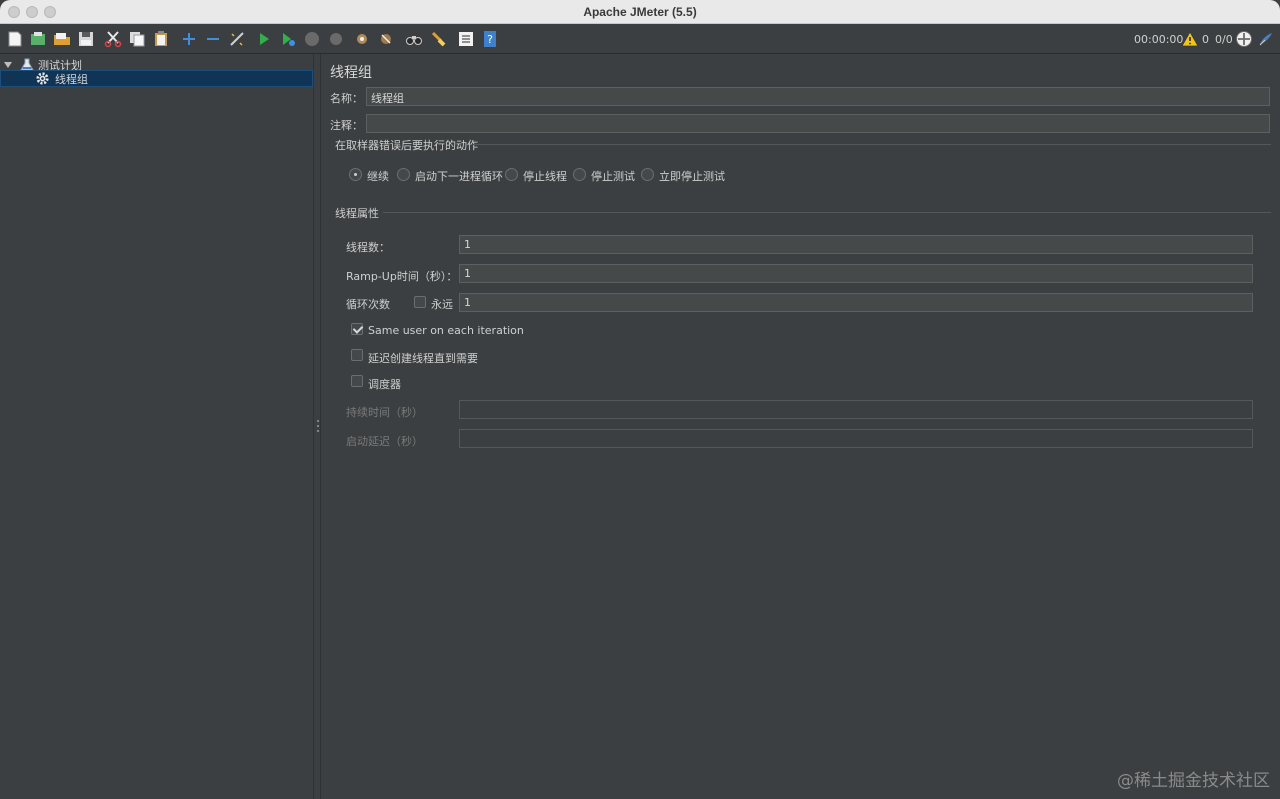 The height and width of the screenshot is (799, 1280). I want to click on scissors-icon, so click(113, 39).